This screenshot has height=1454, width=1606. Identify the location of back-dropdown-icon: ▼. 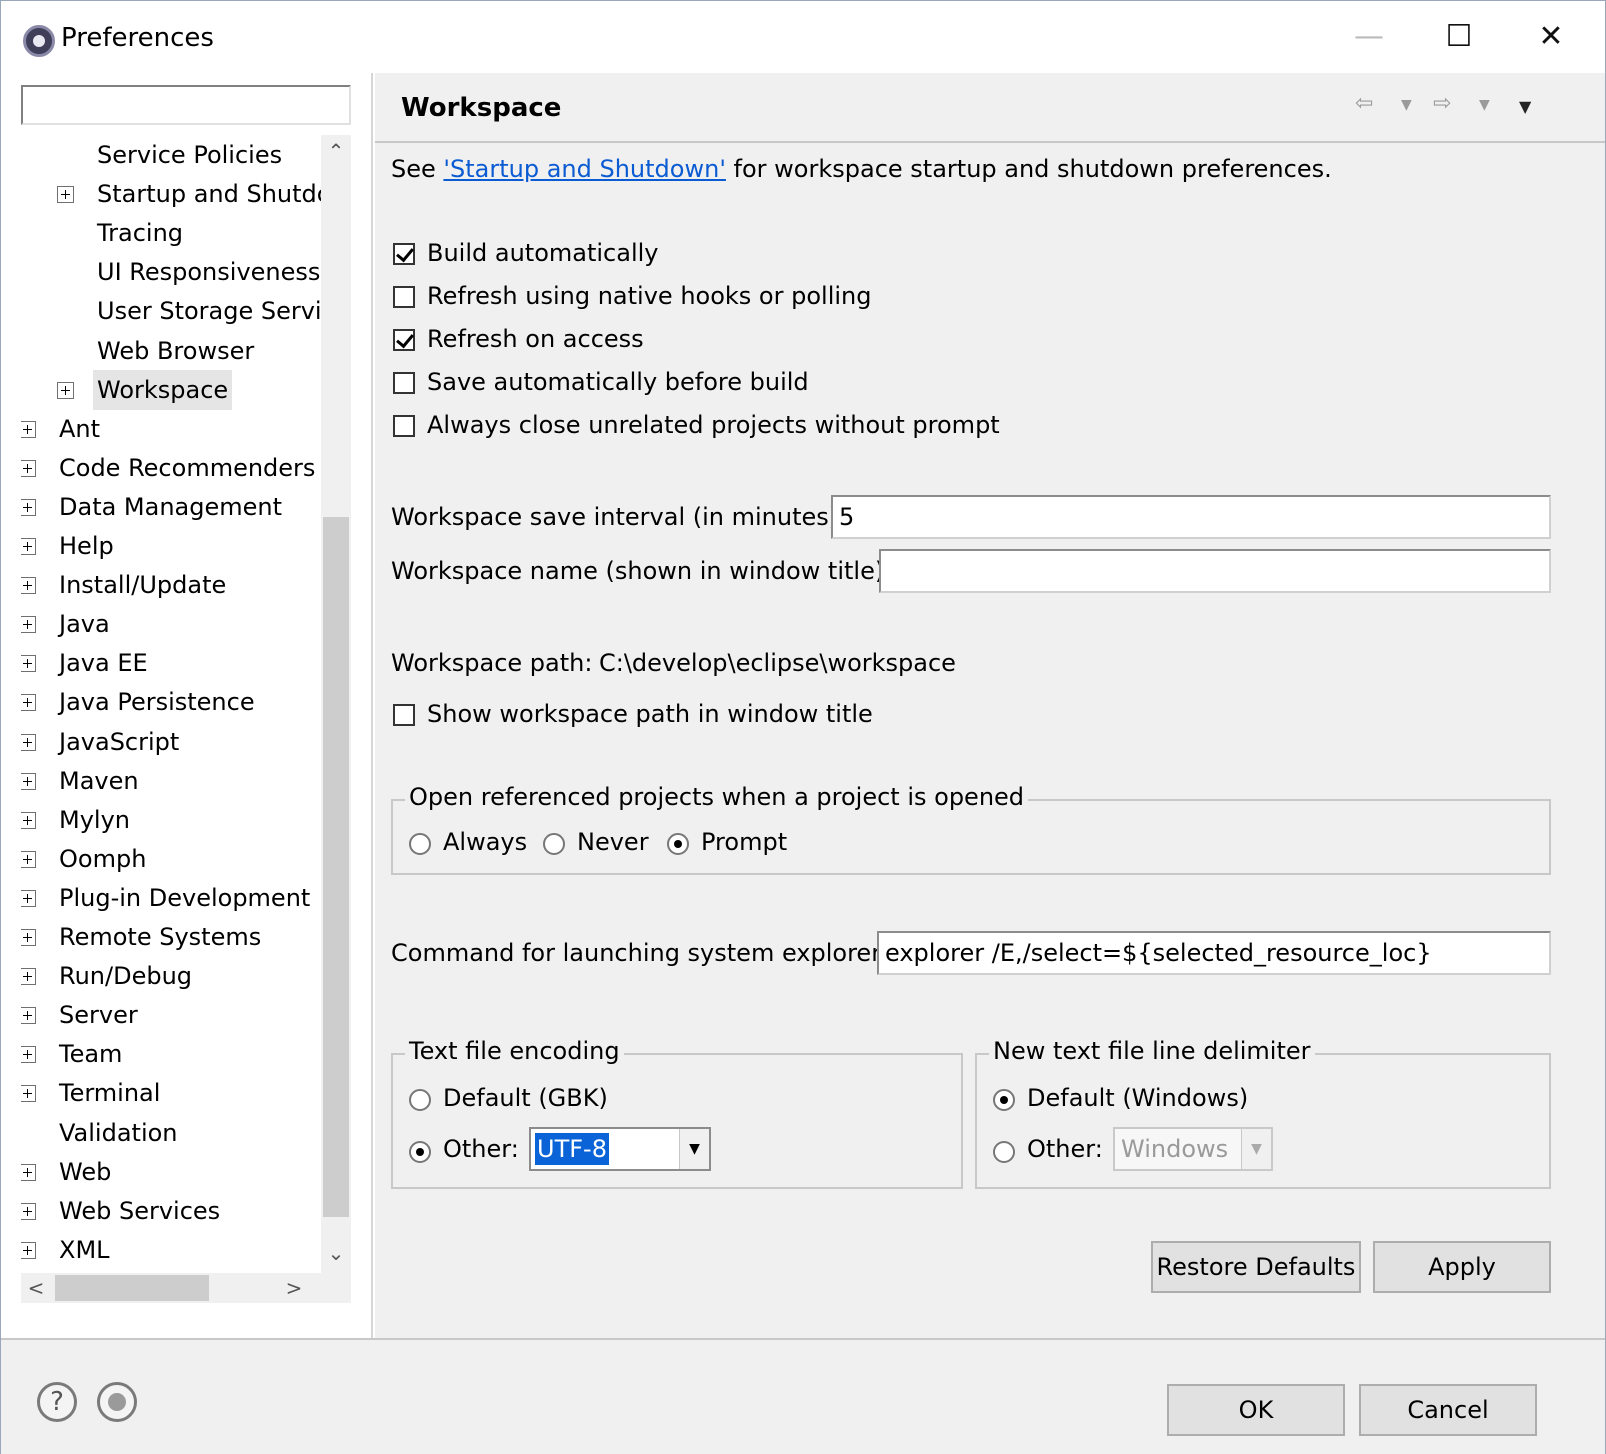
(1406, 105).